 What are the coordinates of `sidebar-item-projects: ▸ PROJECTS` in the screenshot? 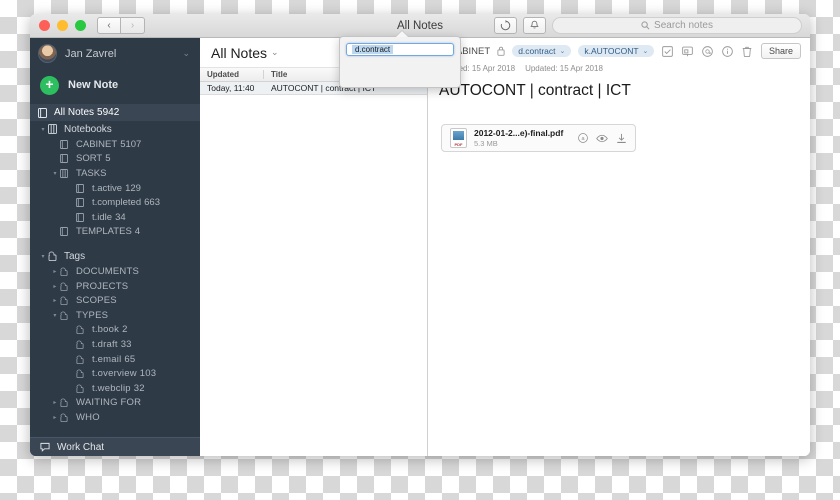 It's located at (115, 286).